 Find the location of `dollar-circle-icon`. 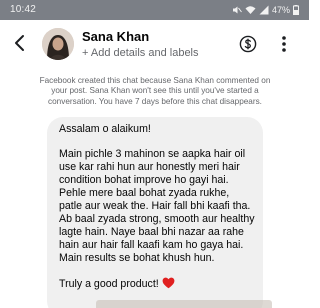

dollar-circle-icon is located at coordinates (248, 44).